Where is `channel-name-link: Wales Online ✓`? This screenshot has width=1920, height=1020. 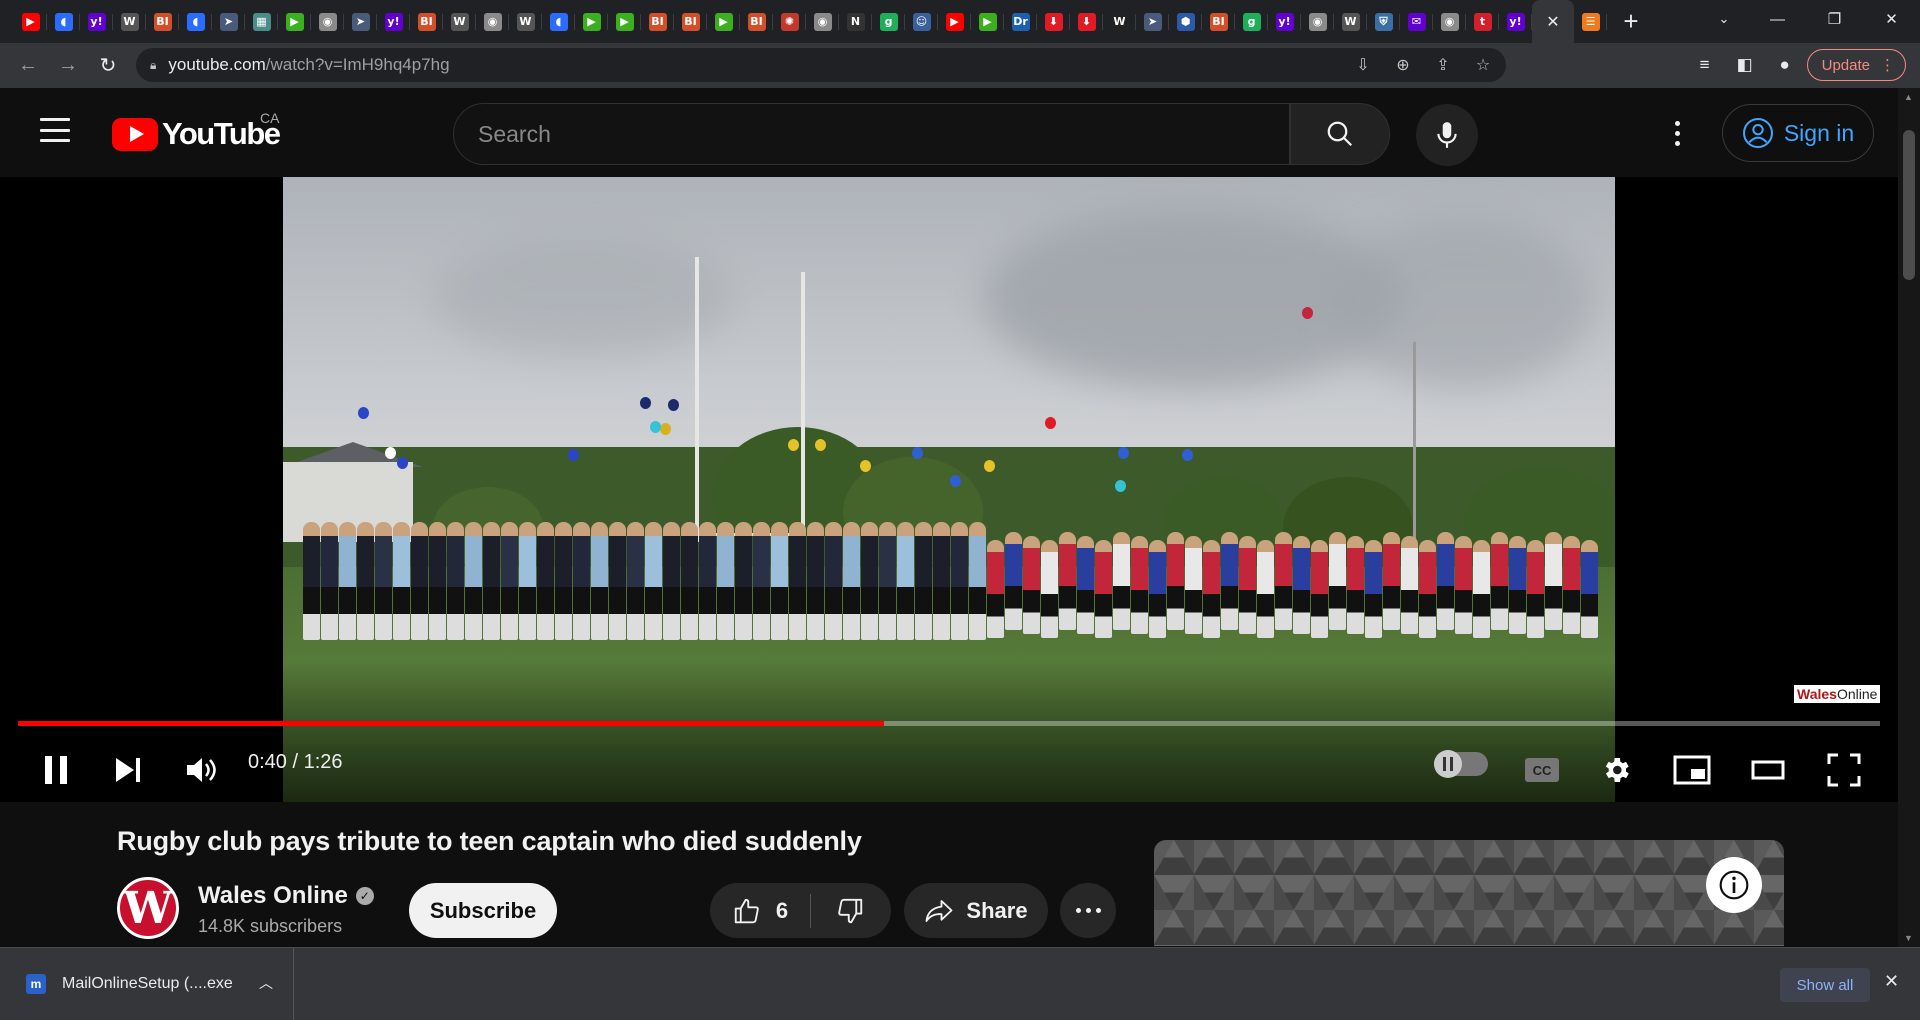
channel-name-link: Wales Online ✓ is located at coordinates (286, 896).